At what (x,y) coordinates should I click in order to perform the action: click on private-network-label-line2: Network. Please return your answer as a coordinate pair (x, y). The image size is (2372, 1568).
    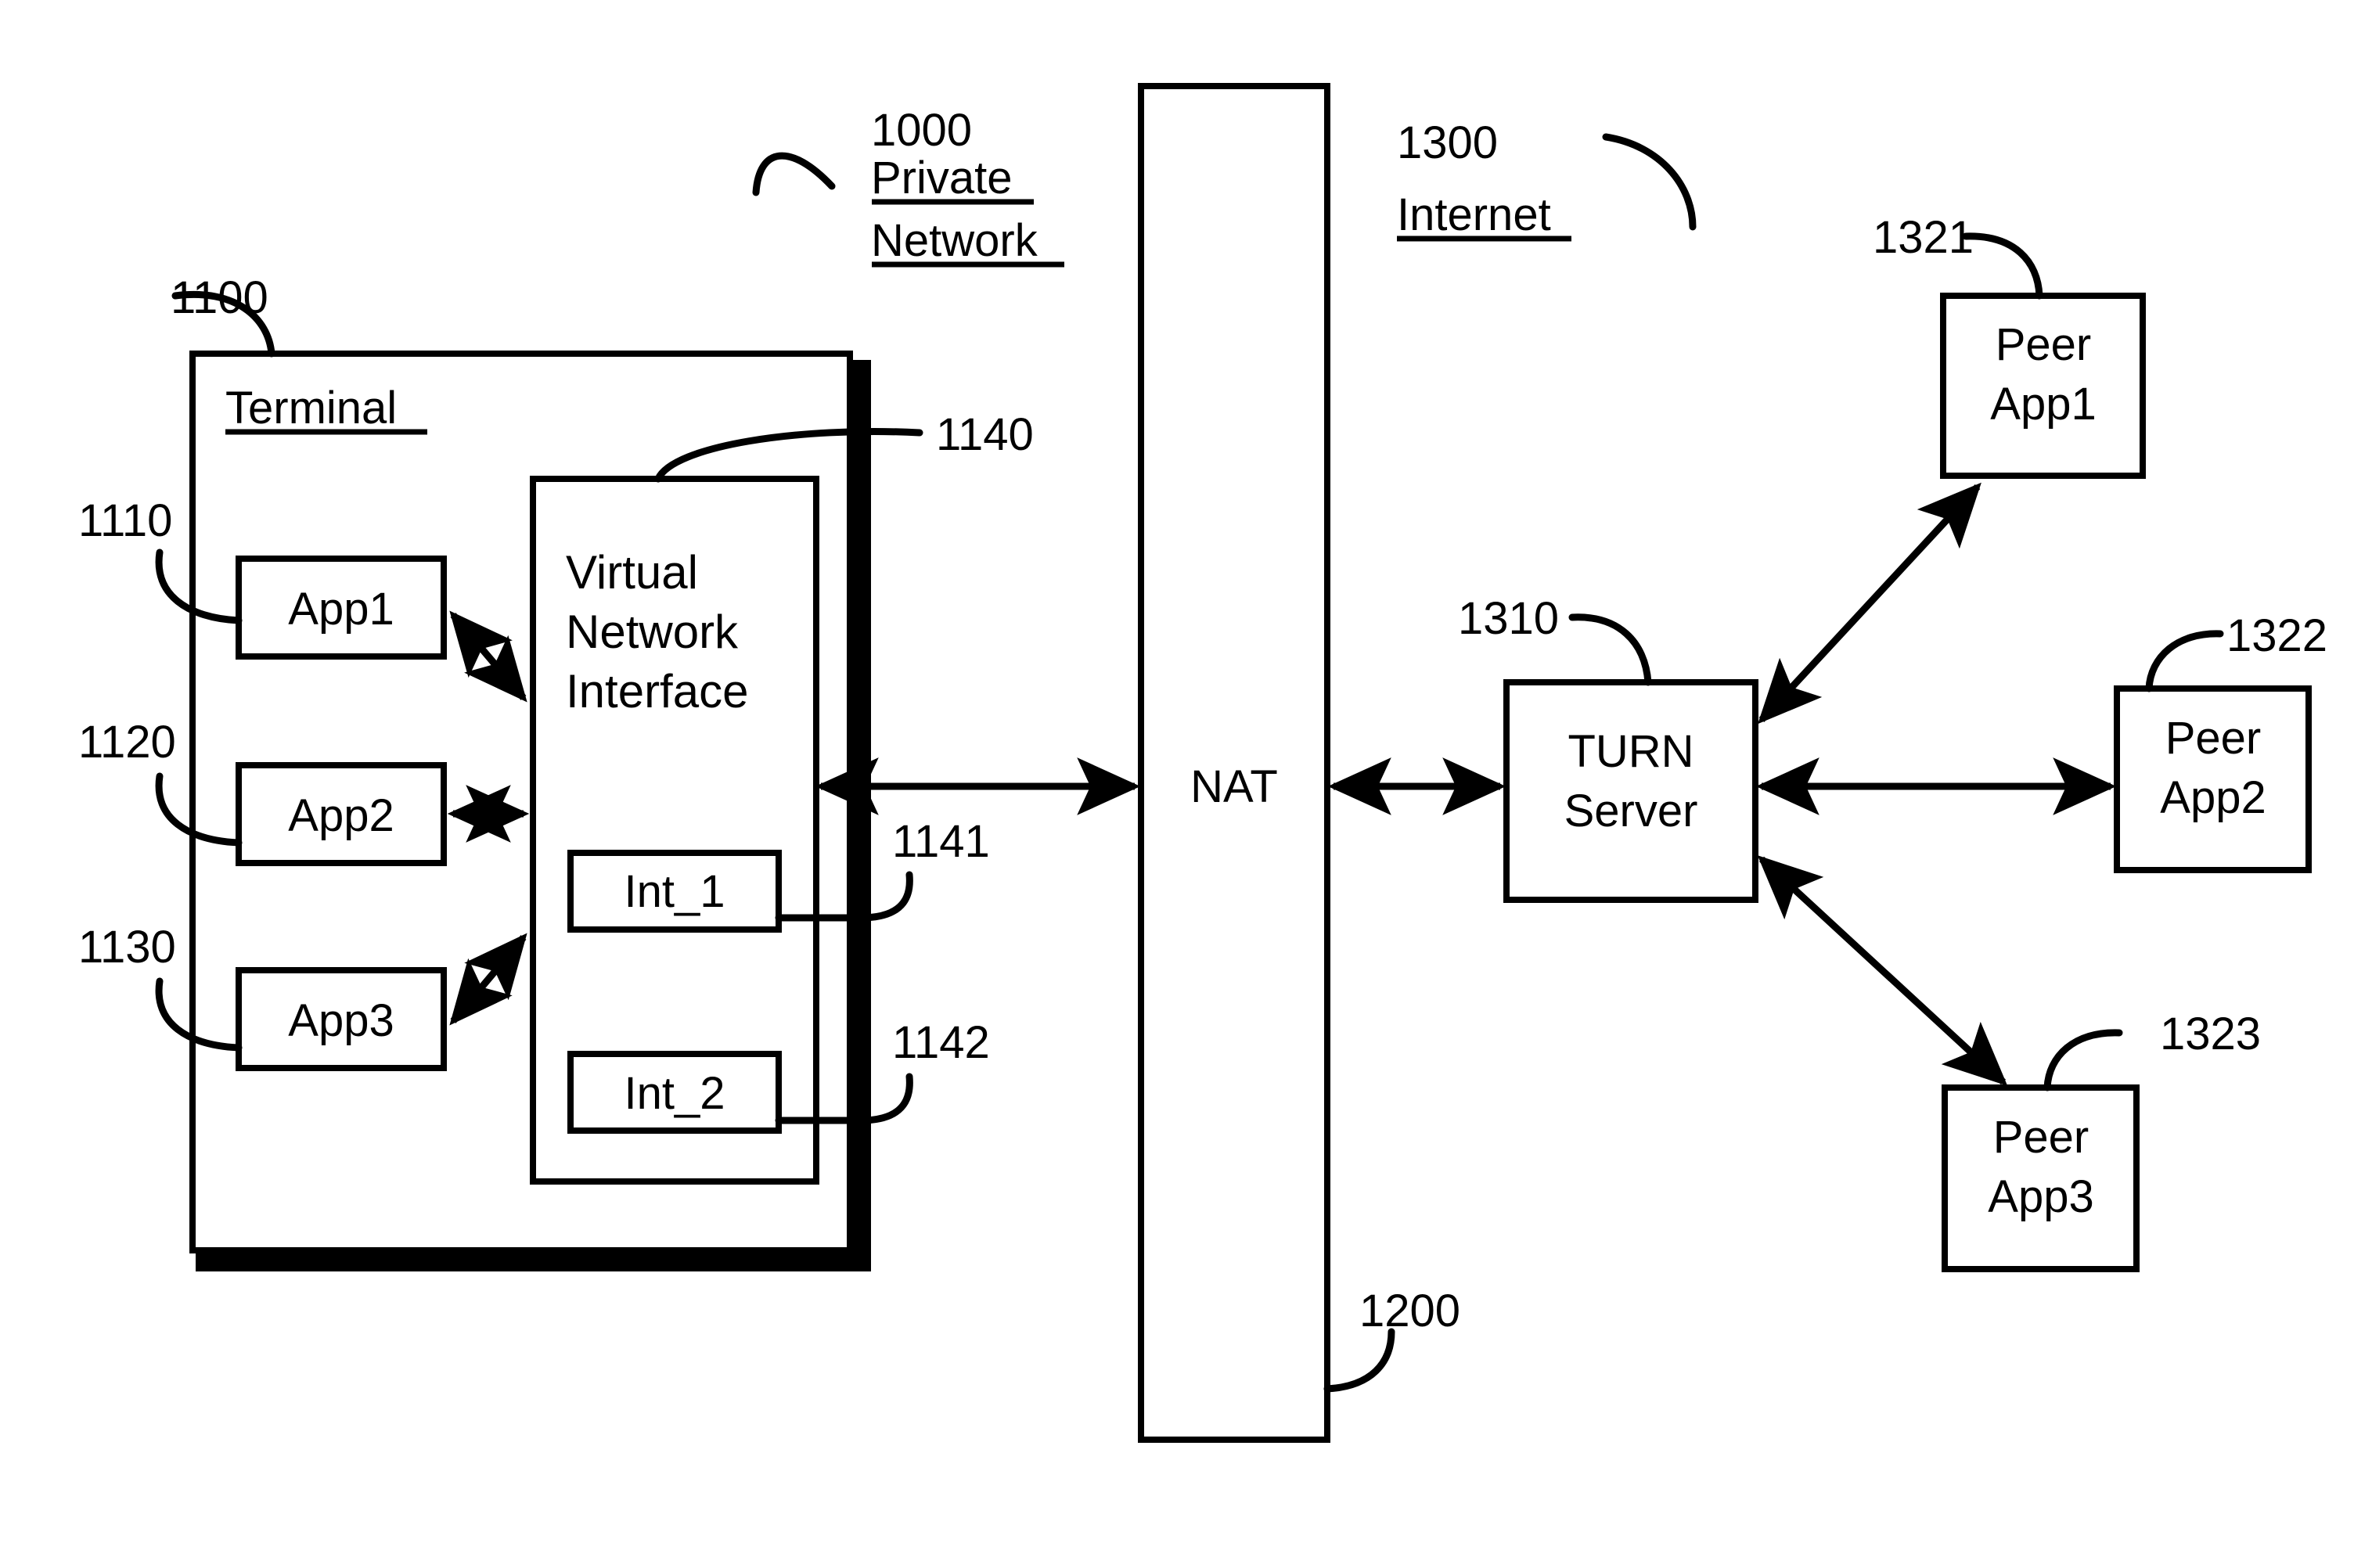
    Looking at the image, I should click on (955, 240).